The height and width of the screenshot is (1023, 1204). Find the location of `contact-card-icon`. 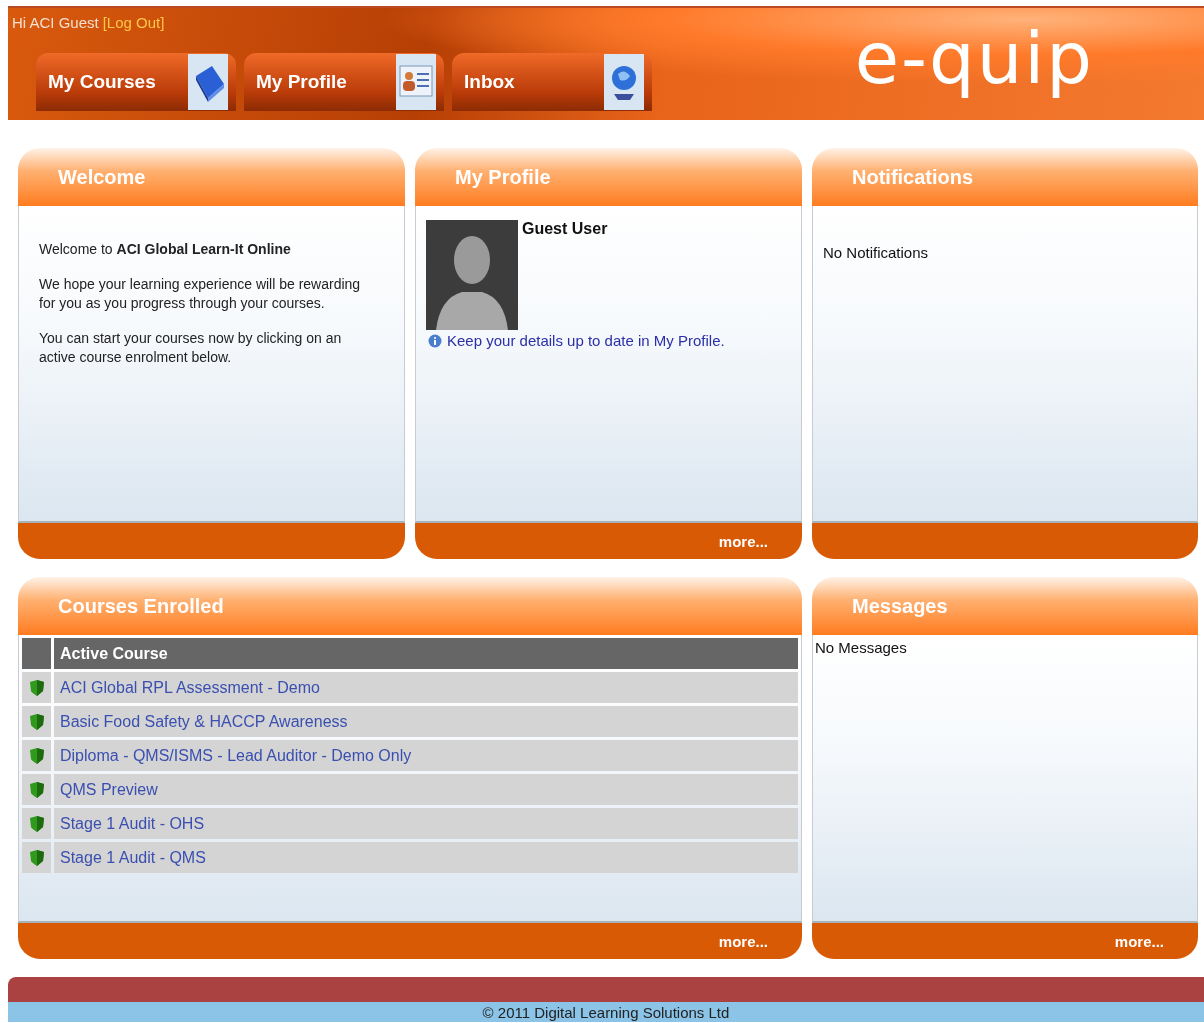

contact-card-icon is located at coordinates (416, 82).